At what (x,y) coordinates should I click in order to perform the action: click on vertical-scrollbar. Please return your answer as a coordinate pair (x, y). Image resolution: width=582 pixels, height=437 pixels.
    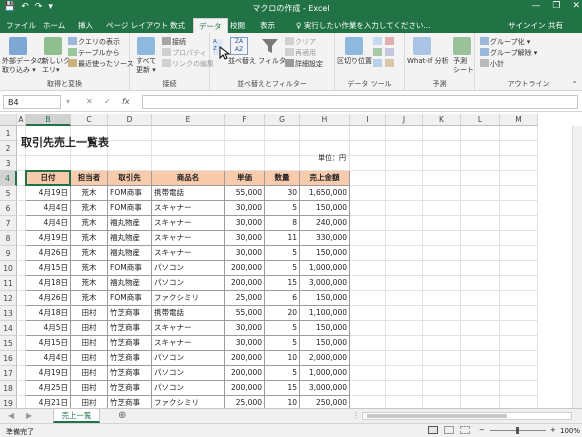
    Looking at the image, I should click on (577, 267).